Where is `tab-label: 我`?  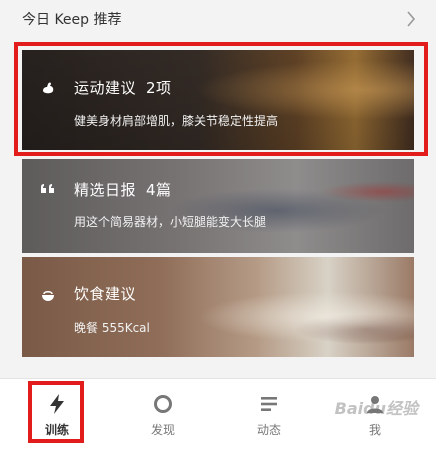
tab-label: 我 is located at coordinates (374, 430).